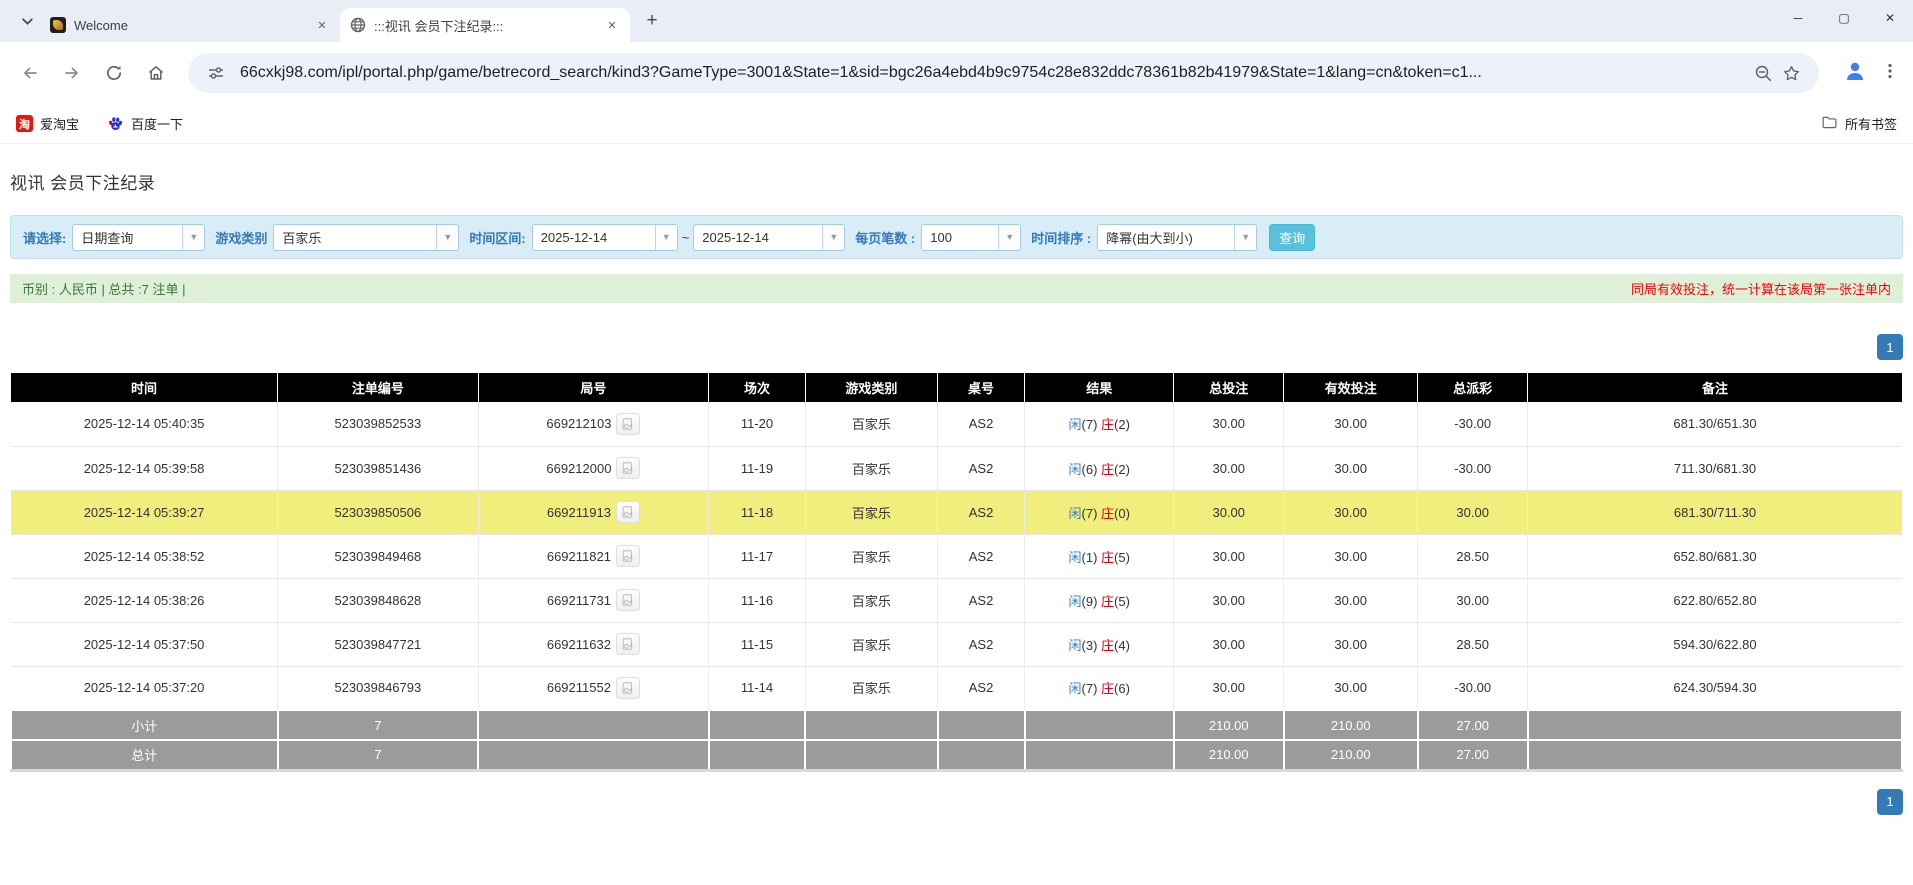 The image size is (1913, 885). I want to click on total-total-bet: 210.00, so click(1228, 755).